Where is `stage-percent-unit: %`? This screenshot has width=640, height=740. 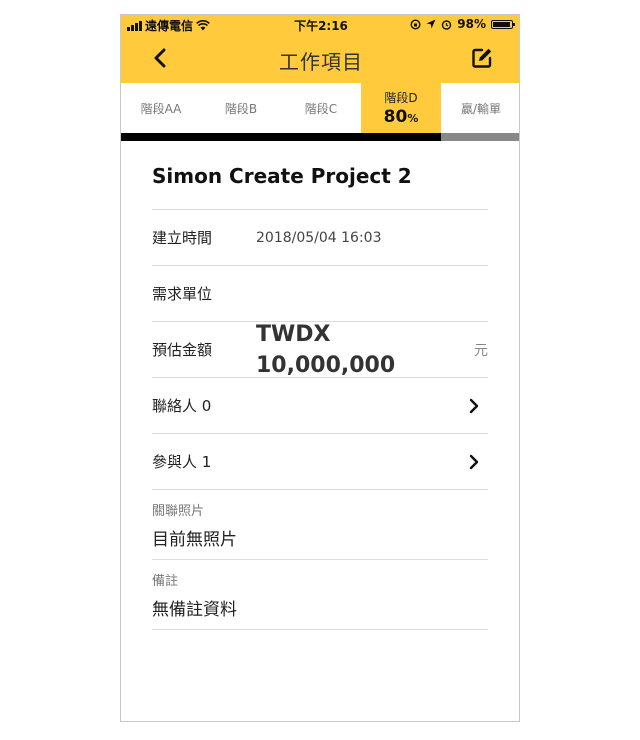 stage-percent-unit: % is located at coordinates (413, 118).